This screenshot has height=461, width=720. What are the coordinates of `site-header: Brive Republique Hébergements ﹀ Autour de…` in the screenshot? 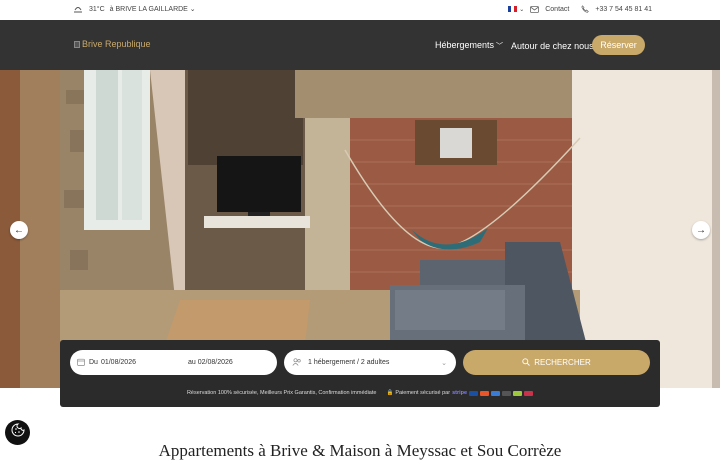 It's located at (360, 45).